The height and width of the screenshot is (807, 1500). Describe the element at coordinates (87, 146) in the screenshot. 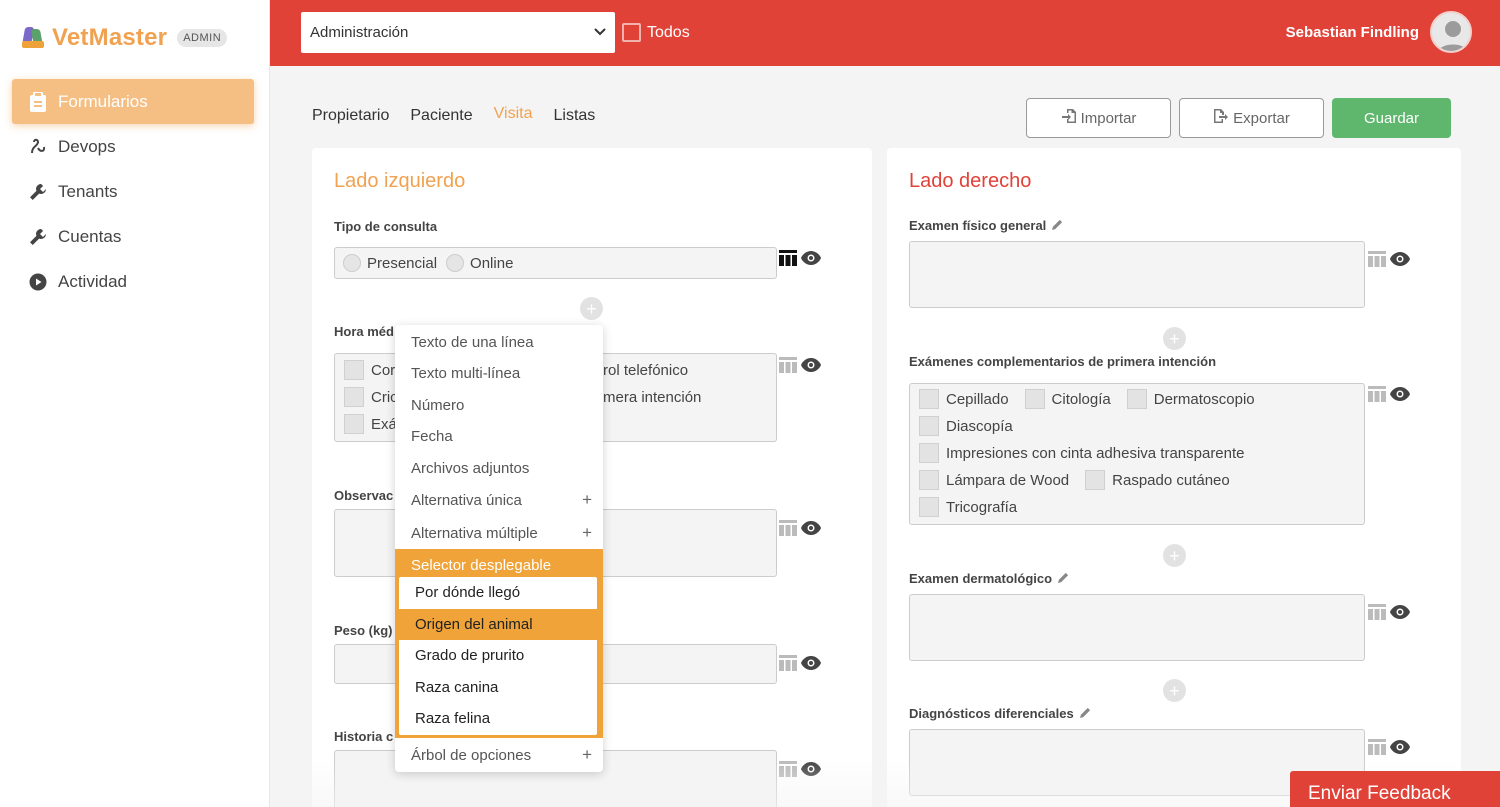

I see `sidebar-item-label: Devops` at that location.